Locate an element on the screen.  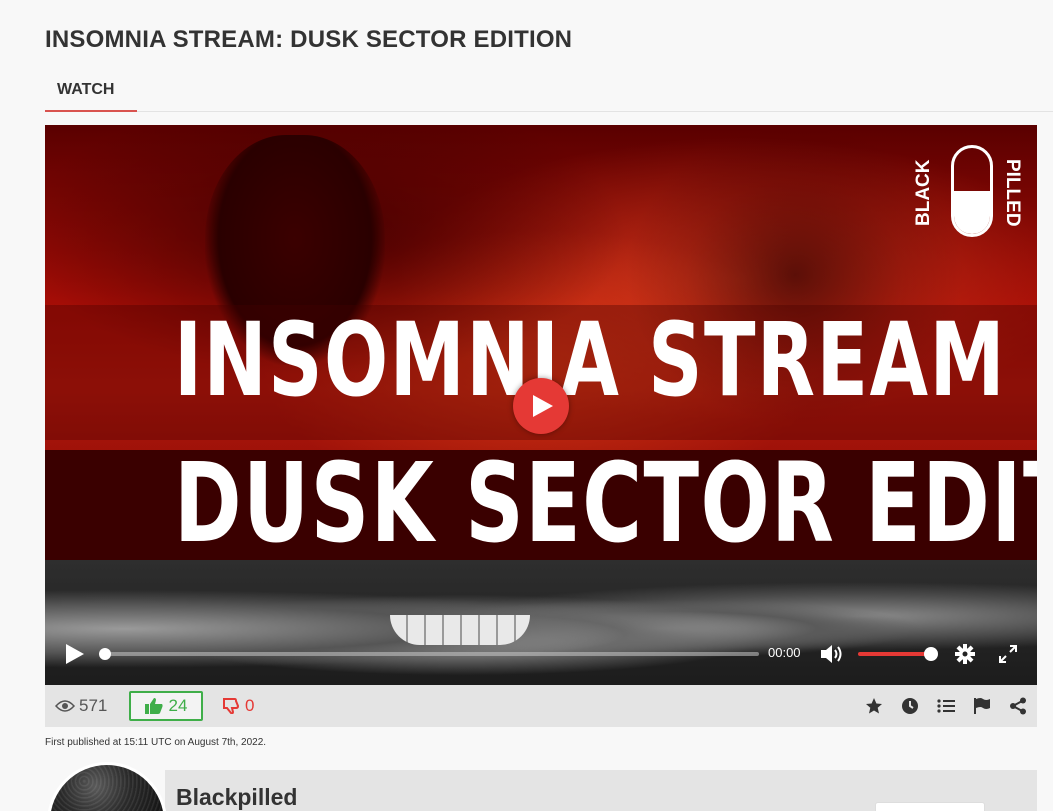
big-play-button is located at coordinates (541, 406).